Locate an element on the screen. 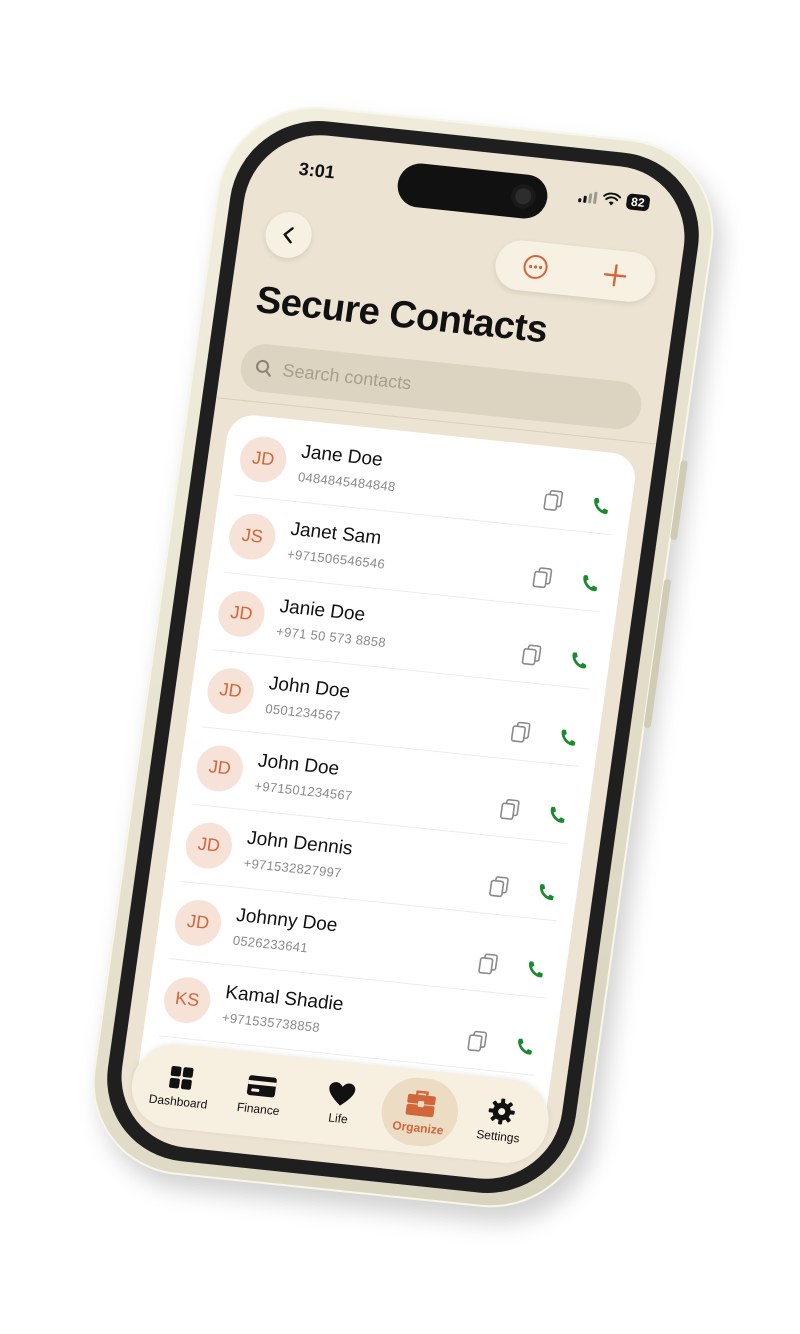 This screenshot has height=1334, width=800. page-title: Secure Contacts is located at coordinates (402, 315).